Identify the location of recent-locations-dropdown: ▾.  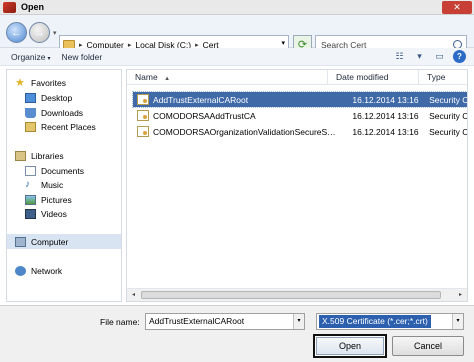
(55, 33).